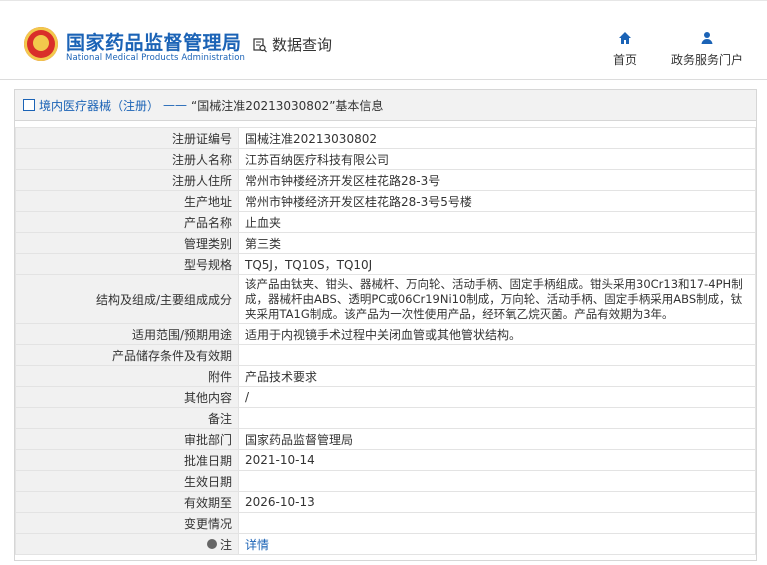 This screenshot has height=565, width=767. What do you see at coordinates (225, 544) in the screenshot?
I see `note-label: 注` at bounding box center [225, 544].